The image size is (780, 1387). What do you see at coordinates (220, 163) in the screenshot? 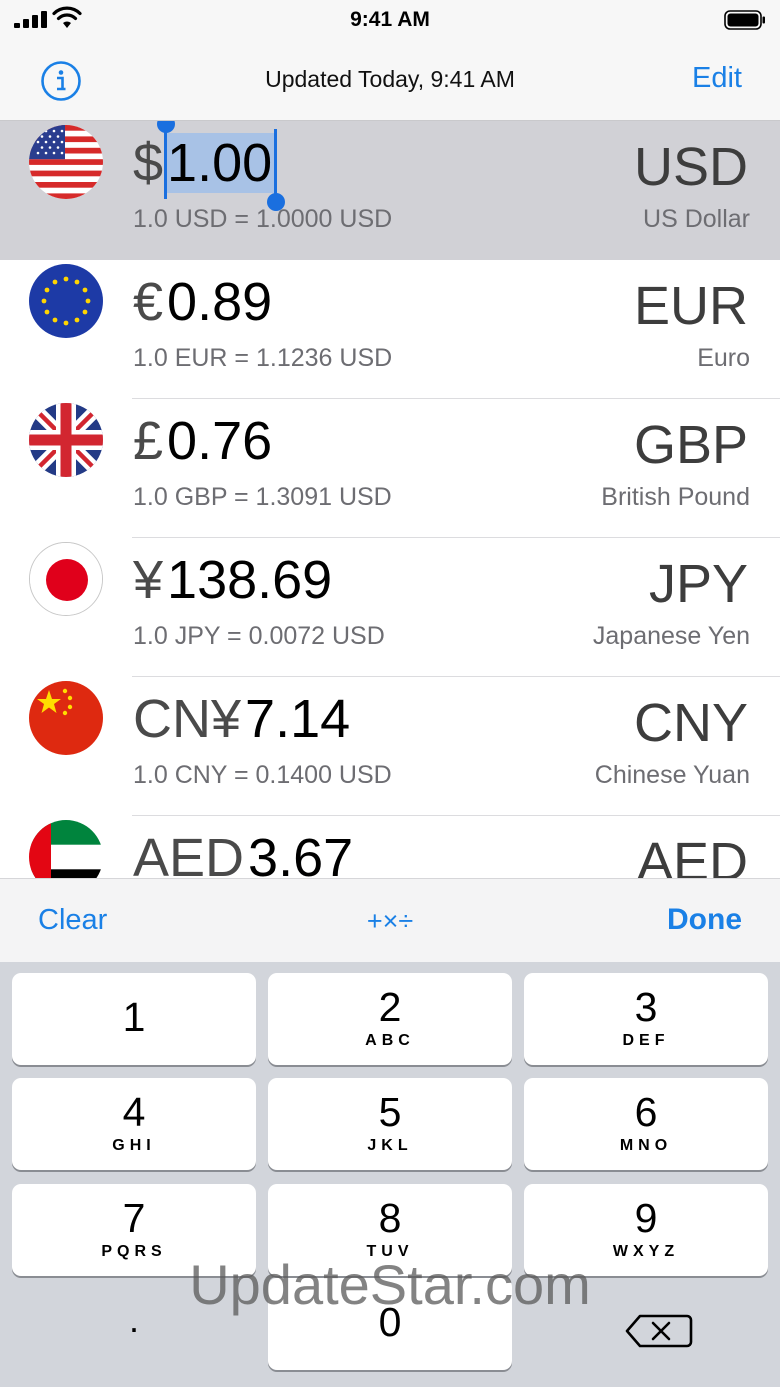
I see `amount-value: 1.00` at bounding box center [220, 163].